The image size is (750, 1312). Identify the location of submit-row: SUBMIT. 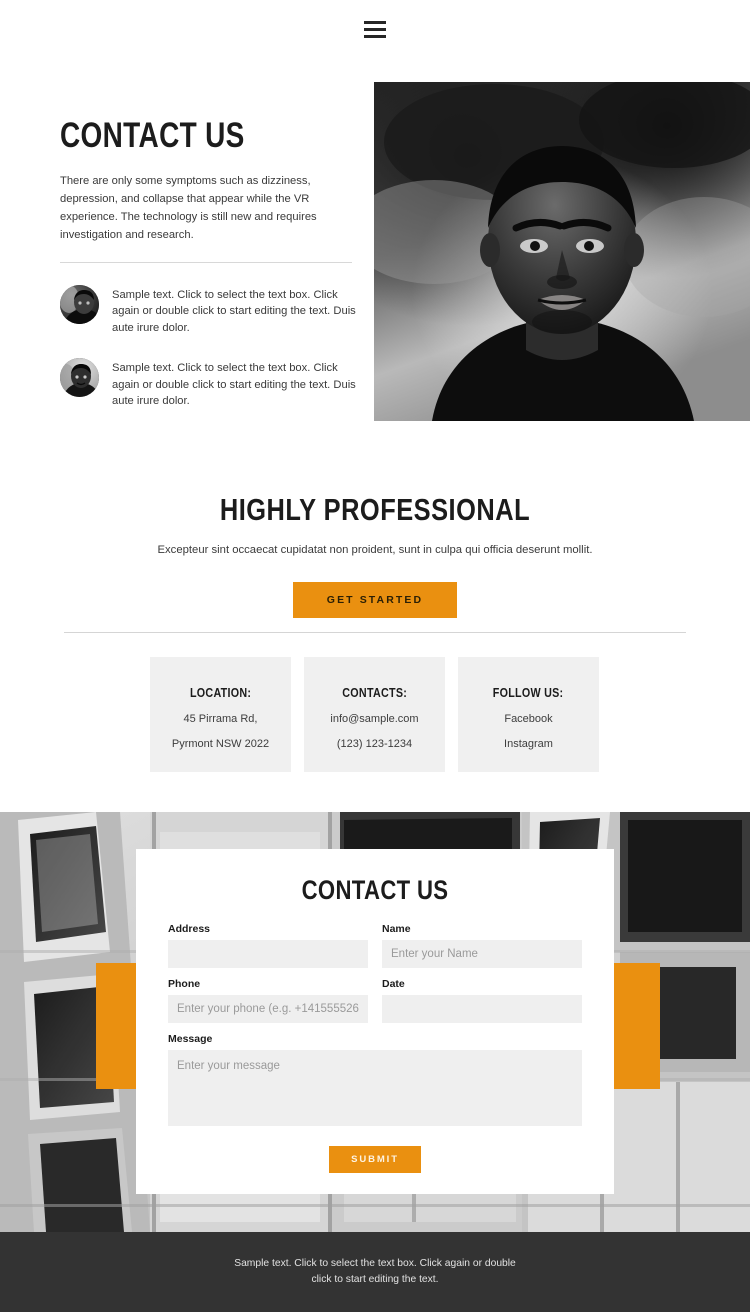
(375, 1159).